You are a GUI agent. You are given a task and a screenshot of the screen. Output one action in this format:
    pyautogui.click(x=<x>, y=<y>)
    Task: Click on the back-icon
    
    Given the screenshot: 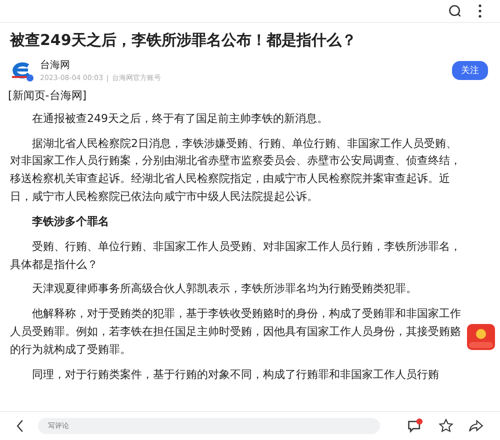 What is the action you would take?
    pyautogui.click(x=20, y=426)
    